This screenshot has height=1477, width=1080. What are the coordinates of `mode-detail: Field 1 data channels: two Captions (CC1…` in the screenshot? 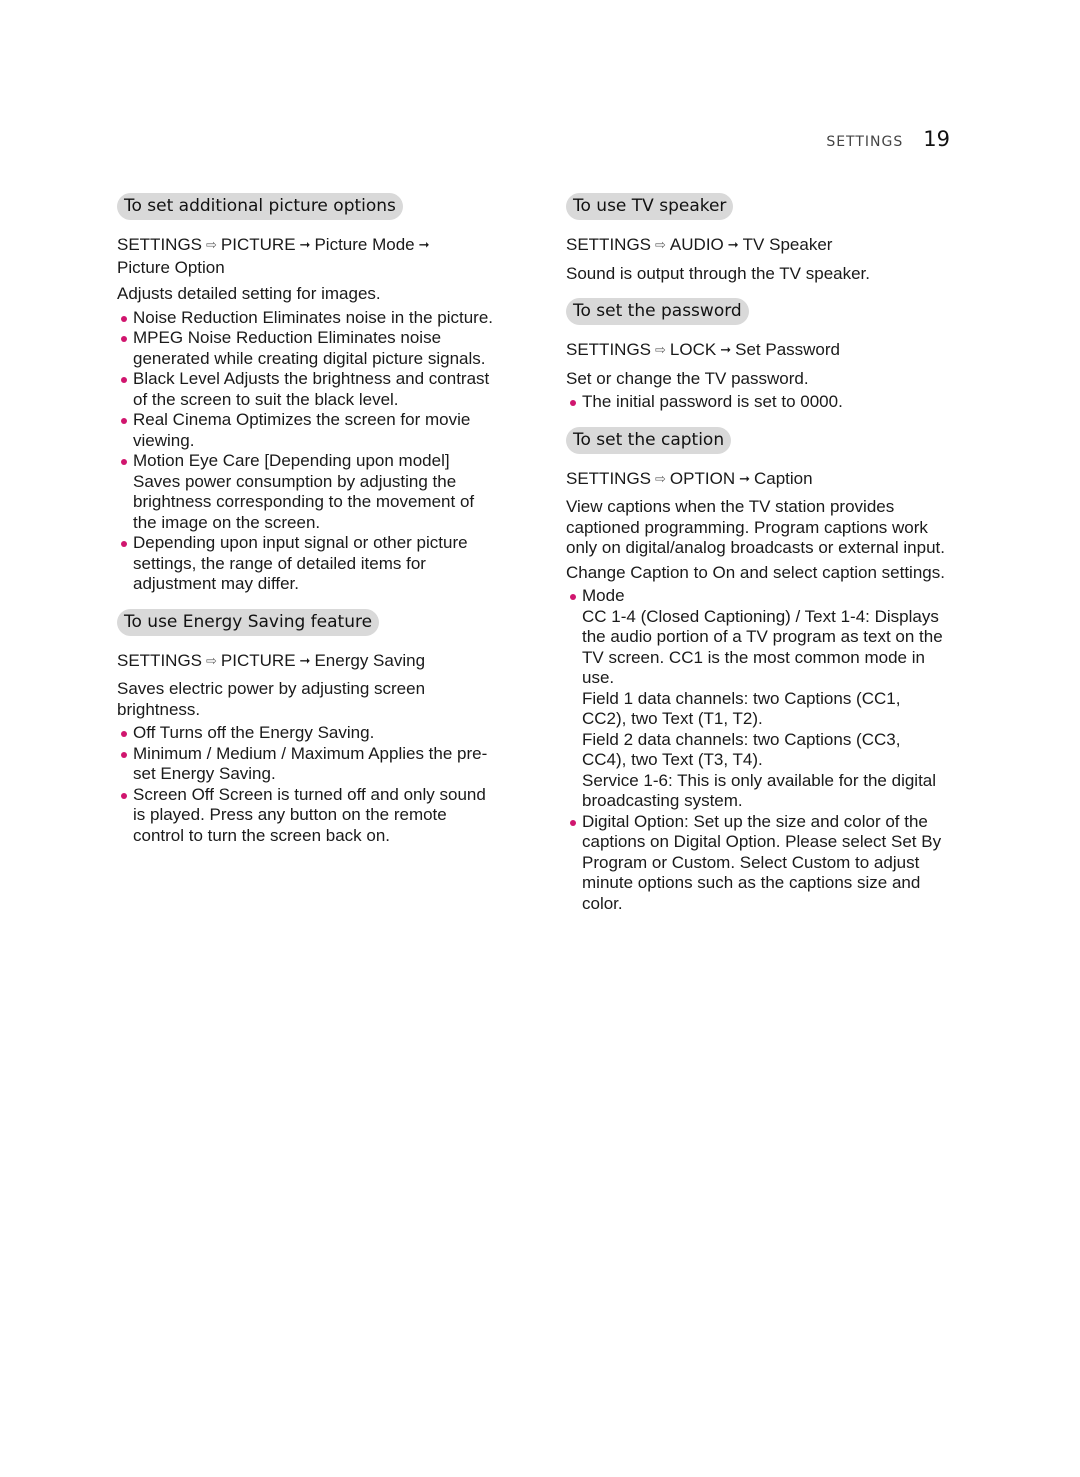 It's located at (741, 708).